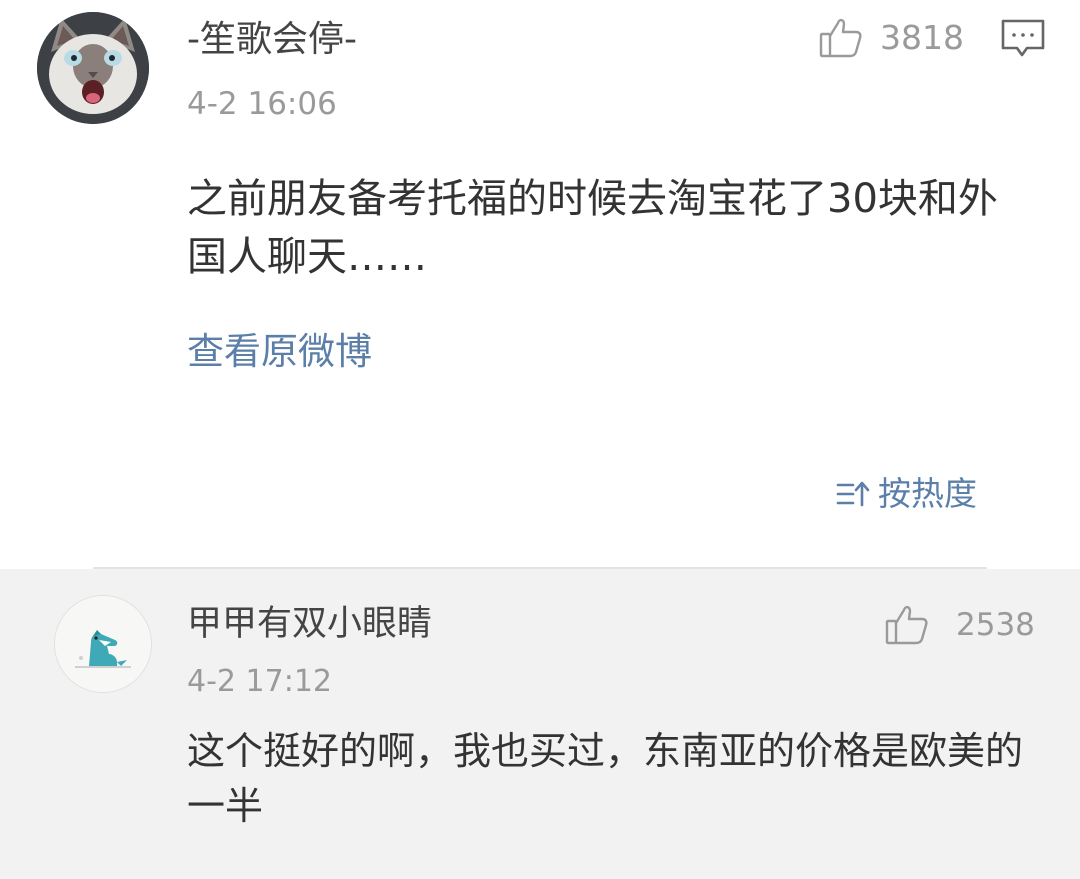 This screenshot has width=1080, height=879. What do you see at coordinates (927, 493) in the screenshot?
I see `sort-label: 按热度` at bounding box center [927, 493].